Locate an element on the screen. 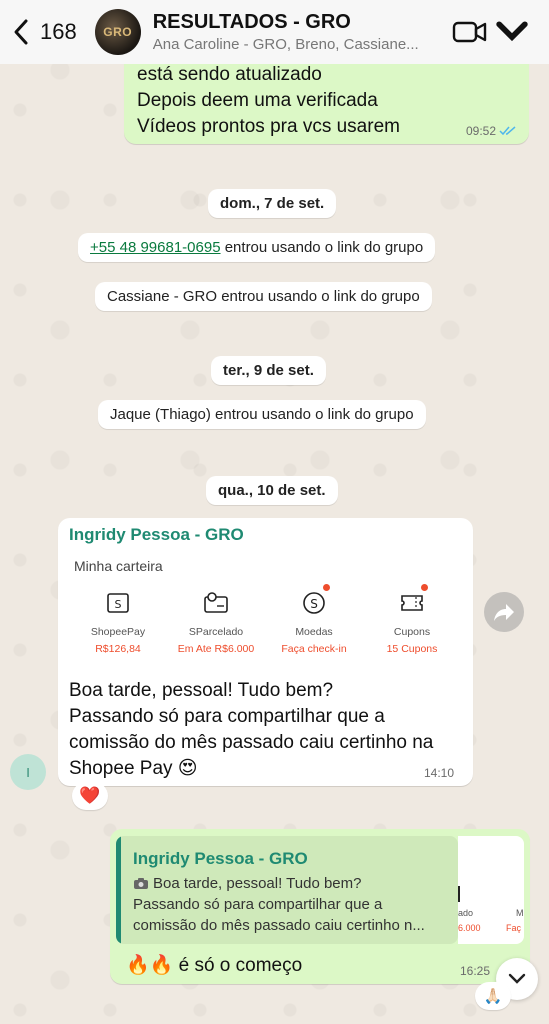  message-time: 16:25 is located at coordinates (475, 971).